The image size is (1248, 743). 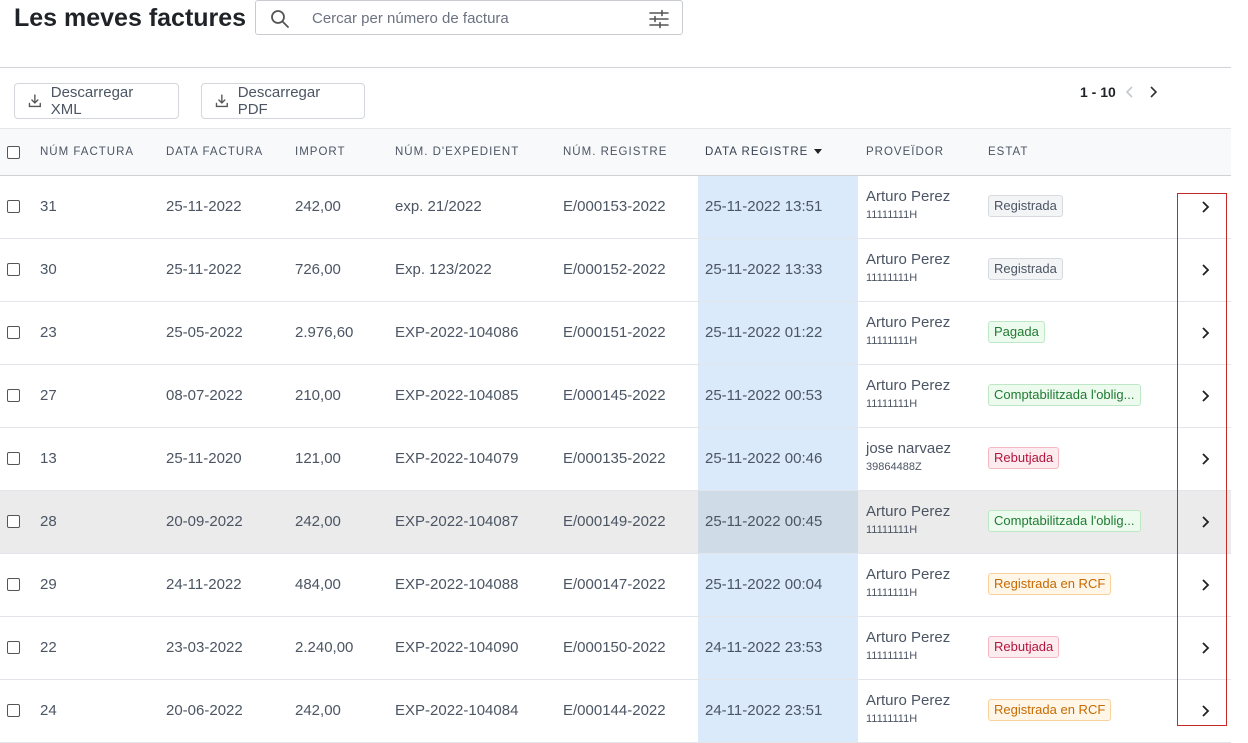 What do you see at coordinates (87, 152) in the screenshot?
I see `header-num-factura: NÚM FACTURA` at bounding box center [87, 152].